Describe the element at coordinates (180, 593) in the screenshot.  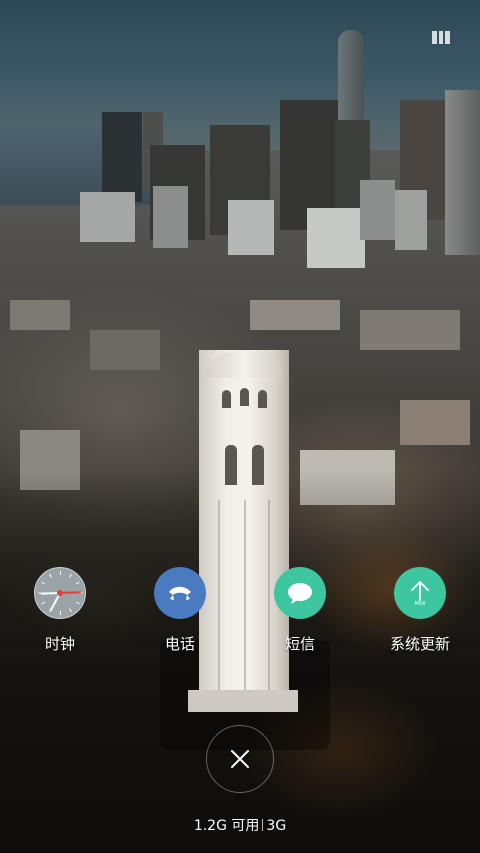
I see `phone-icon` at that location.